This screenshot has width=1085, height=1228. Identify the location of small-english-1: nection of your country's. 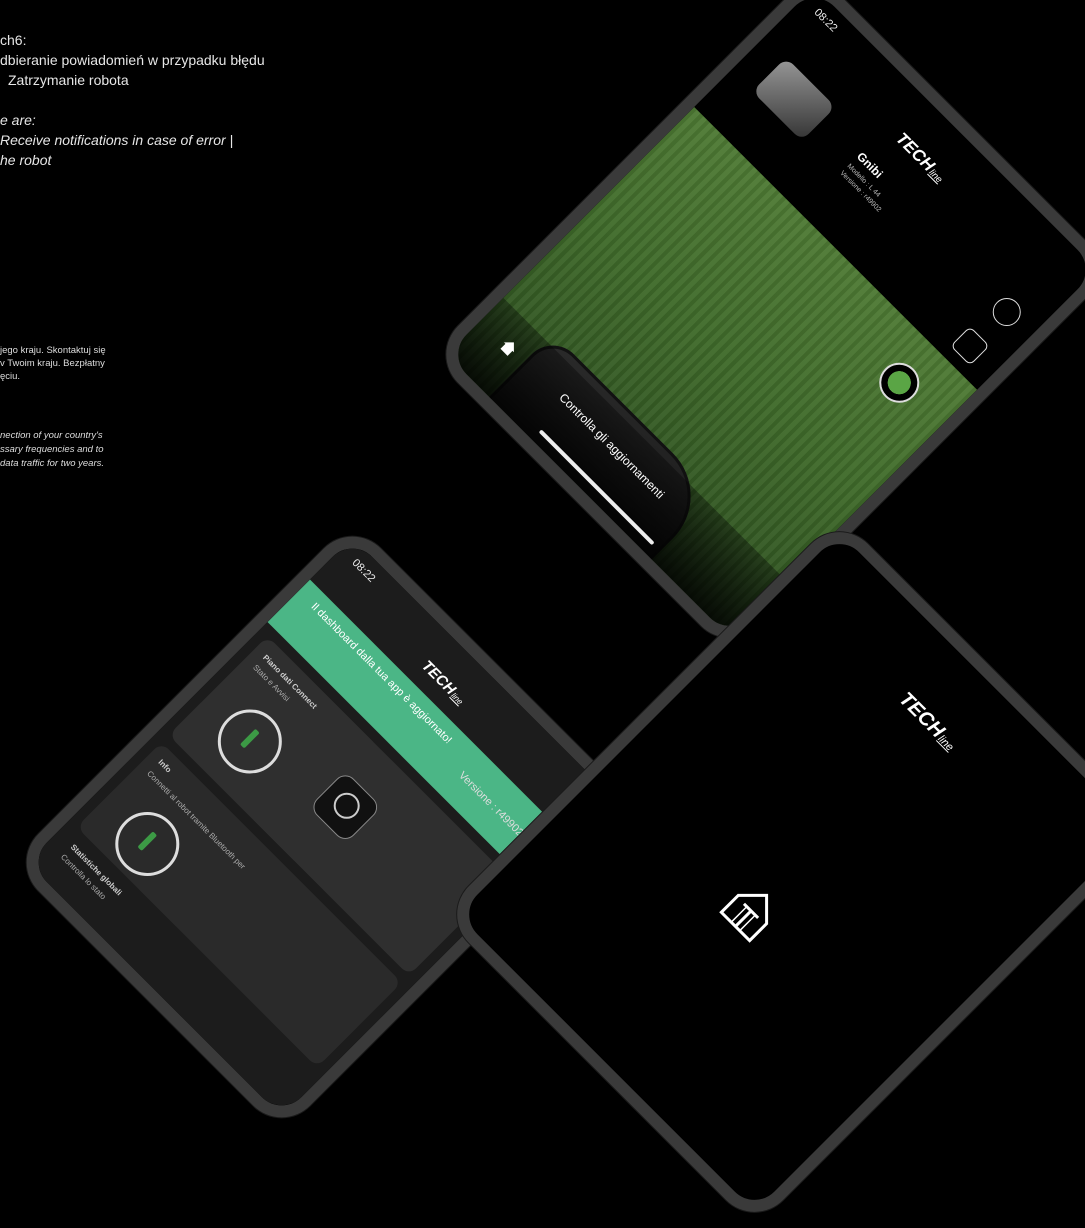
(51, 435).